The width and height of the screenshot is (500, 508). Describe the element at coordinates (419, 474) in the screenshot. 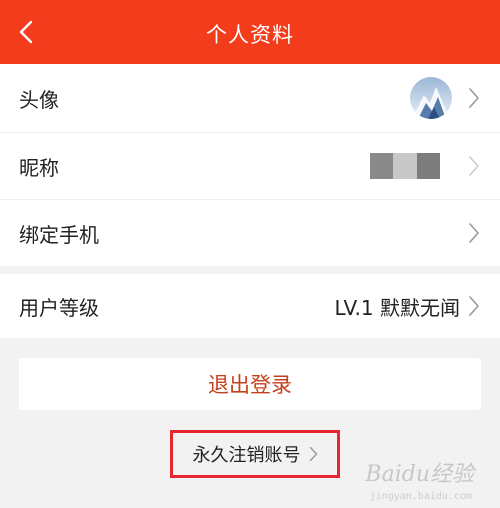

I see `watermark-logo: Baidu经验` at that location.